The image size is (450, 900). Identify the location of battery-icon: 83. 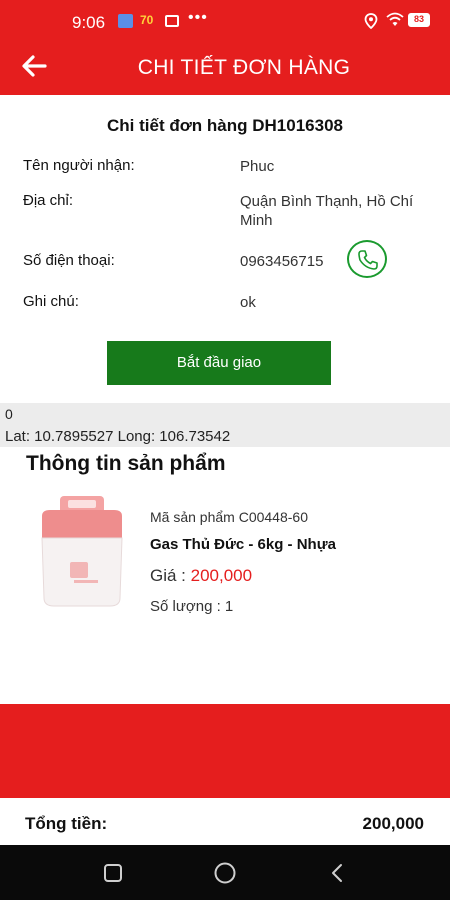
(419, 20).